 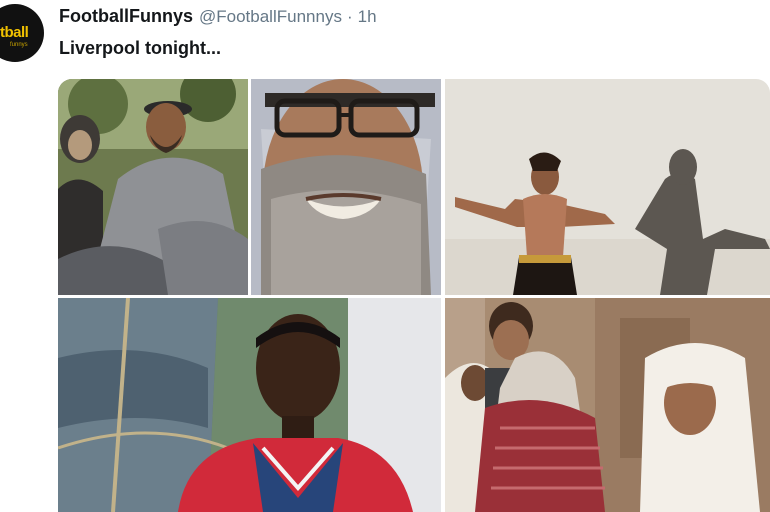 What do you see at coordinates (367, 17) in the screenshot?
I see `tweet-timestamp: 1h` at bounding box center [367, 17].